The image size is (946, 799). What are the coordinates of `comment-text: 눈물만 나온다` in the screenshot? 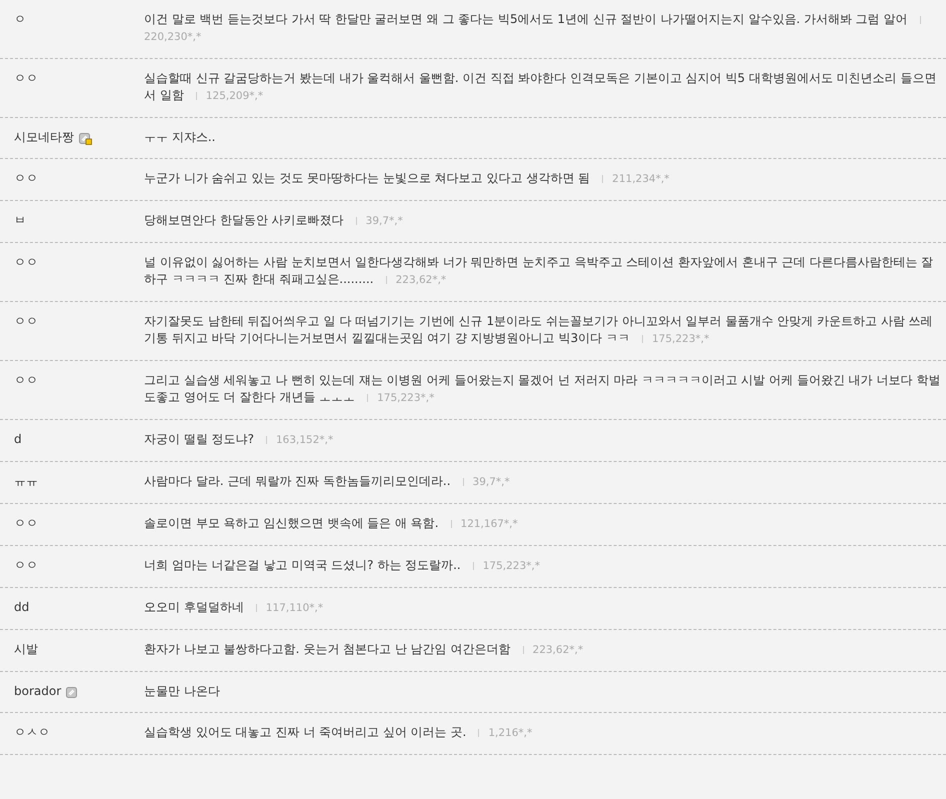 It's located at (182, 691).